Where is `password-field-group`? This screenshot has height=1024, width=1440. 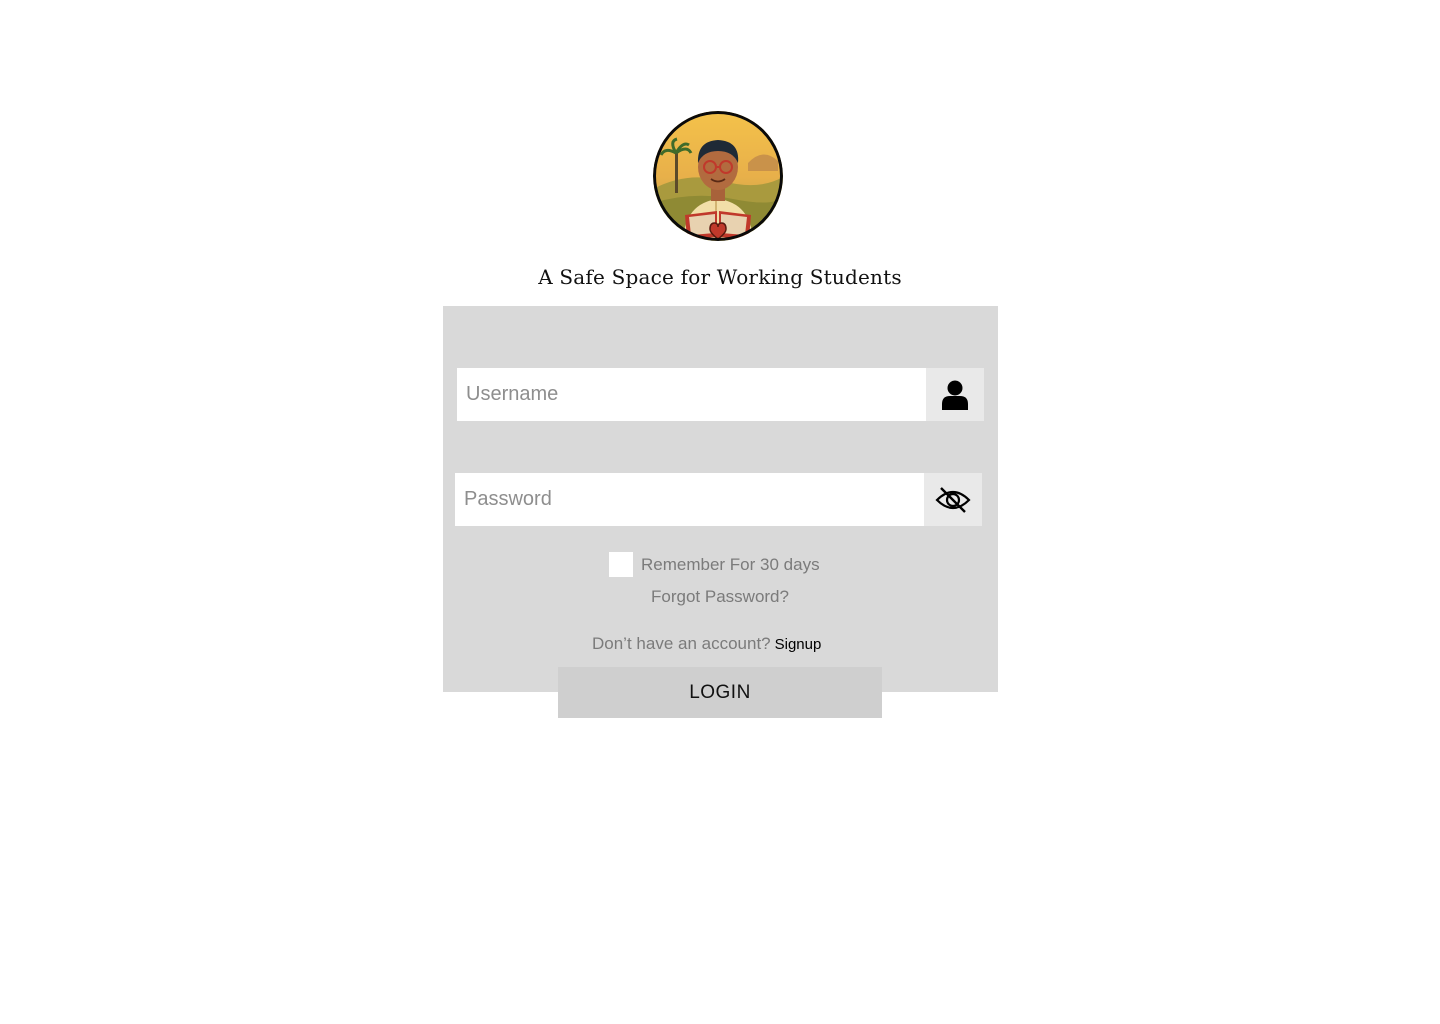 password-field-group is located at coordinates (718, 499).